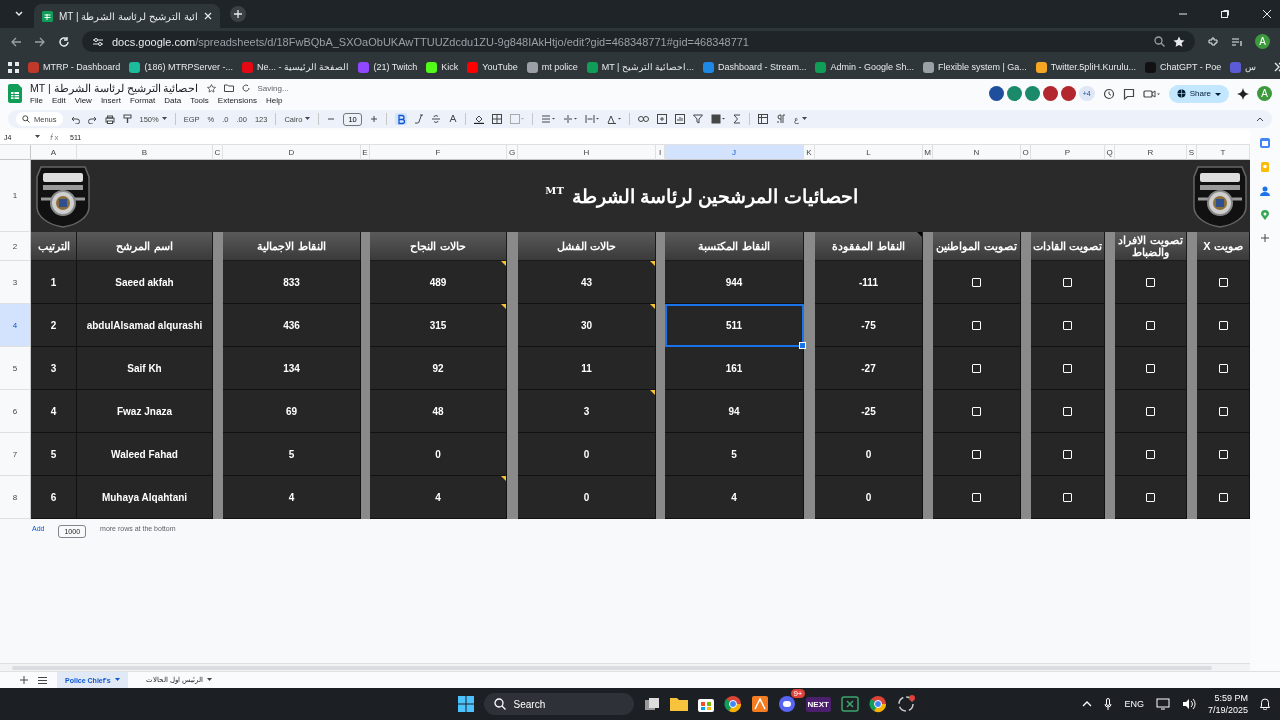 This screenshot has width=1280, height=720. What do you see at coordinates (15, 411) in the screenshot?
I see `row-header: 6` at bounding box center [15, 411].